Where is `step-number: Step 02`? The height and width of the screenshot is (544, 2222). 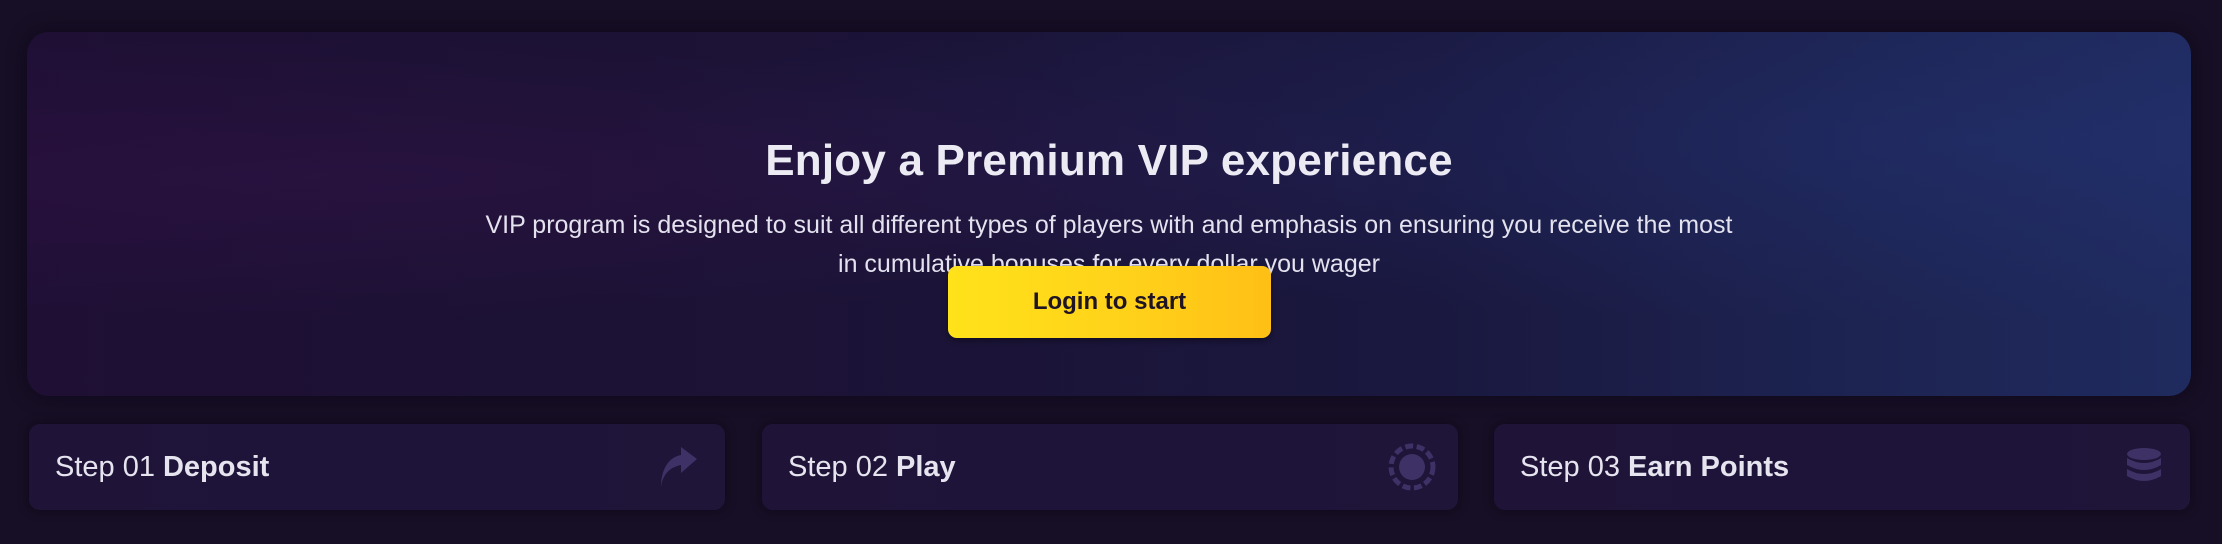 step-number: Step 02 is located at coordinates (838, 466).